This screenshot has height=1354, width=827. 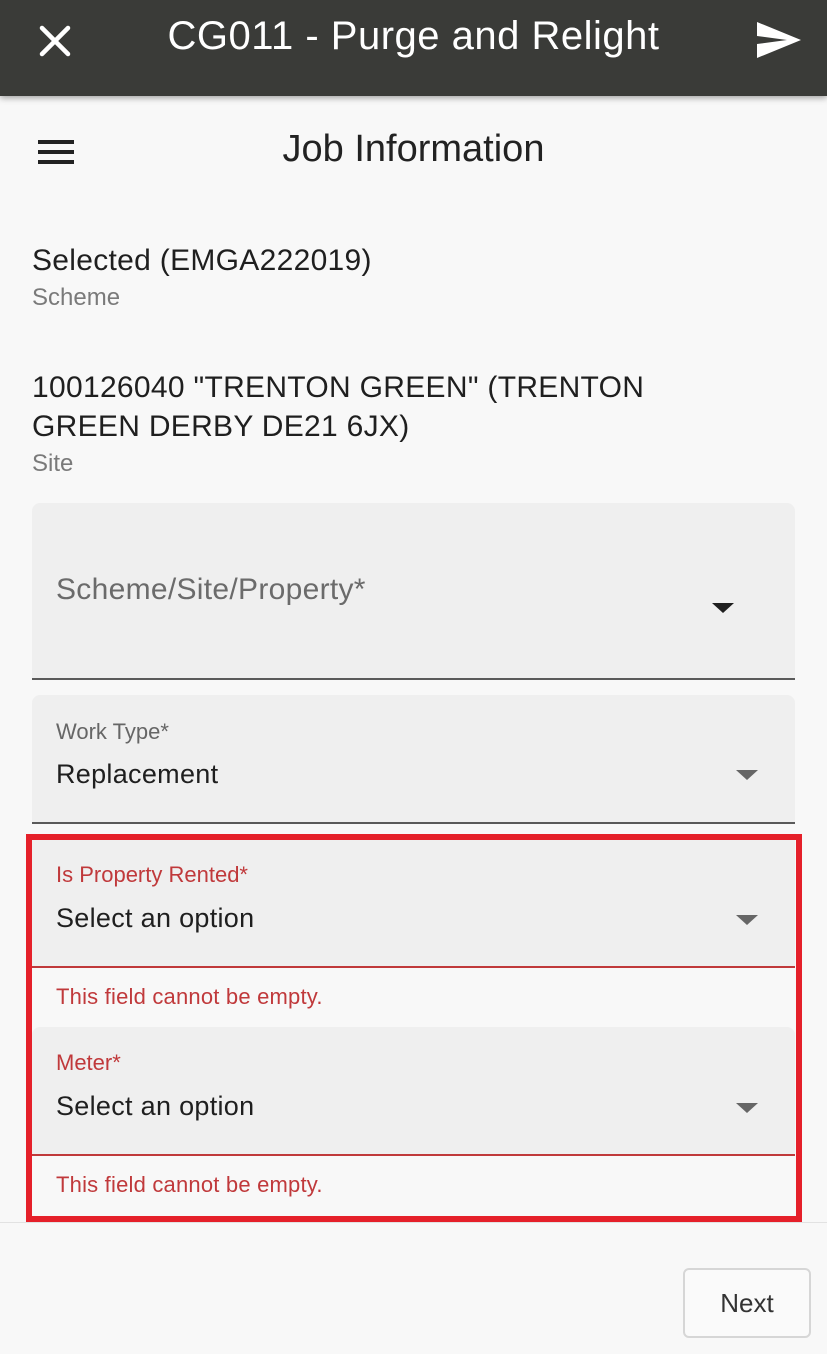 I want to click on app-title: CG011 - Purge and Relight, so click(x=413, y=36).